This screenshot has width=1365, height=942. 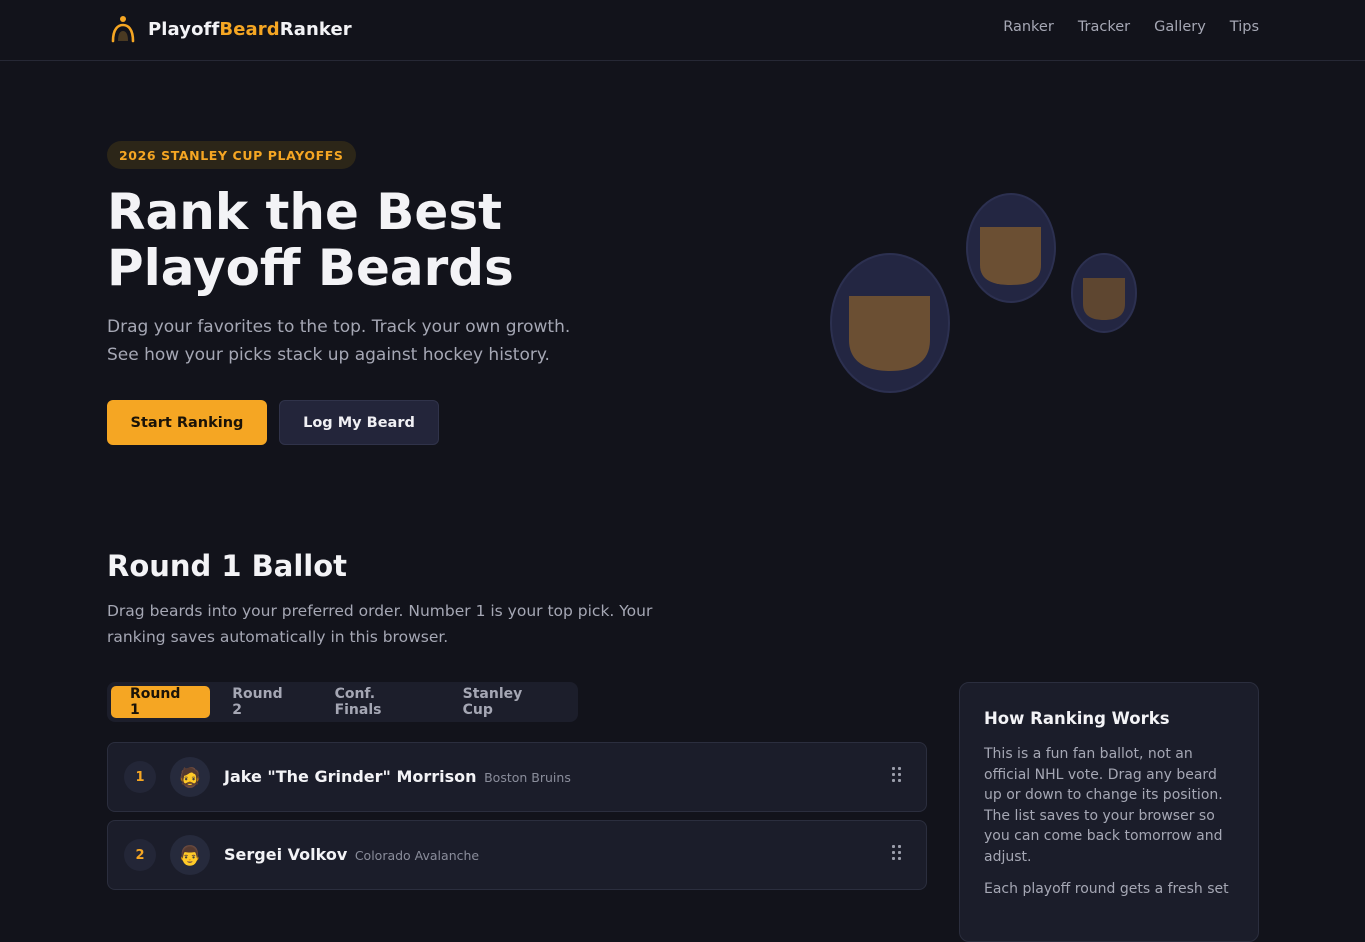 I want to click on tab-round-1: Round 1, so click(x=161, y=702).